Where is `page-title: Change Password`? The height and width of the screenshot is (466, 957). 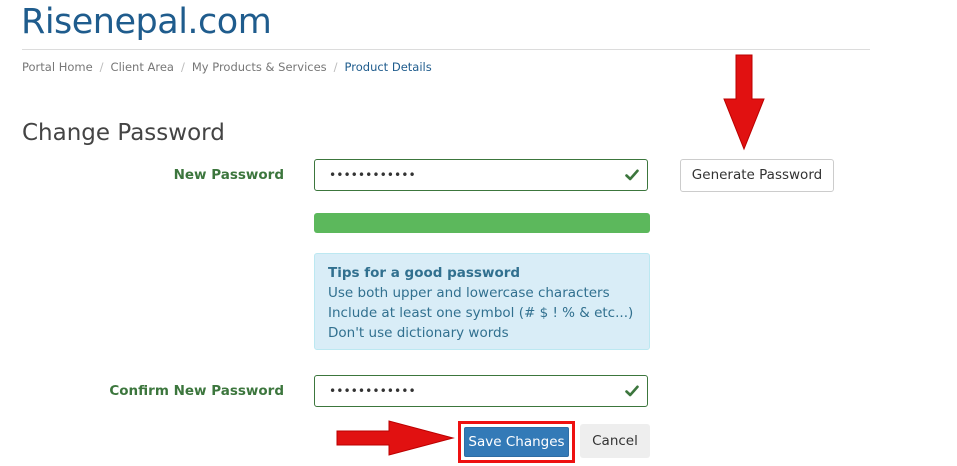
page-title: Change Password is located at coordinates (123, 133).